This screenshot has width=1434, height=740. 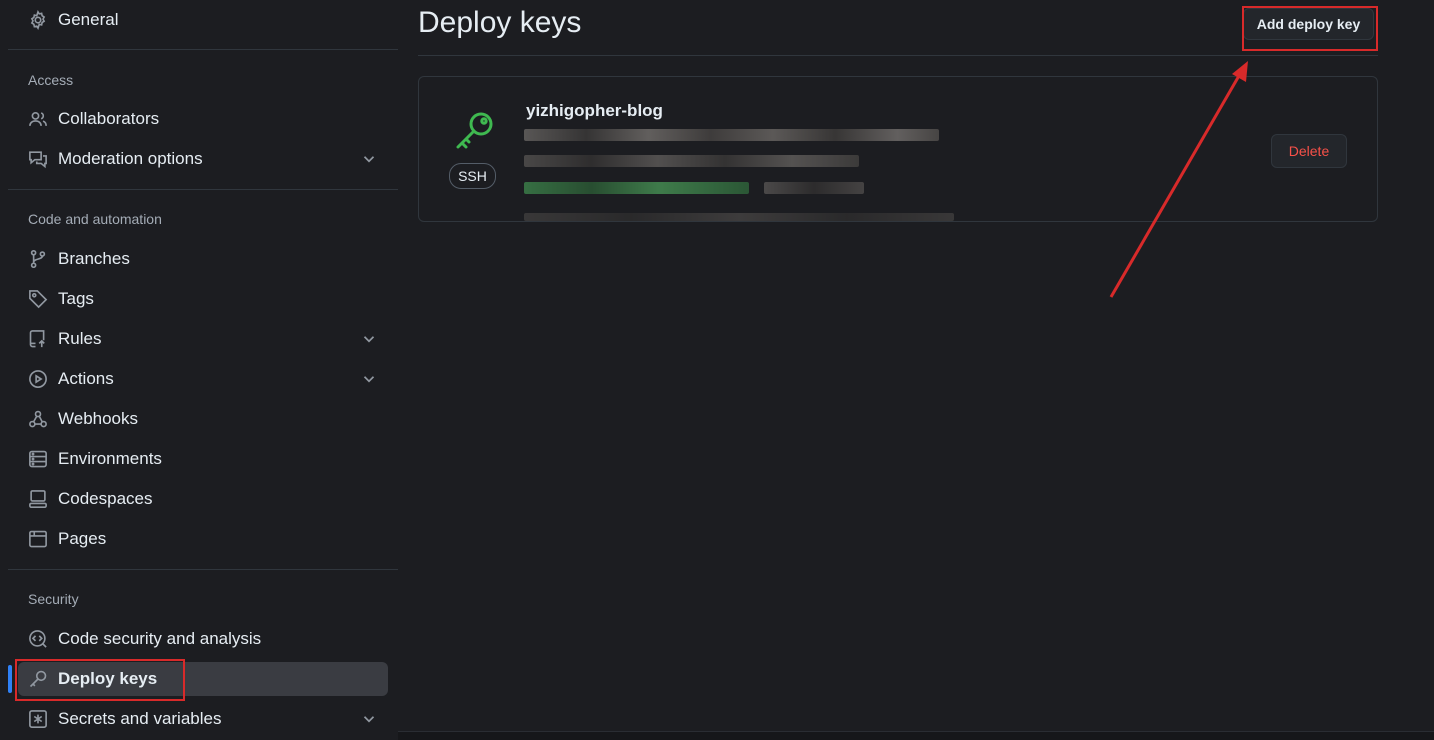 I want to click on play-icon, so click(x=38, y=379).